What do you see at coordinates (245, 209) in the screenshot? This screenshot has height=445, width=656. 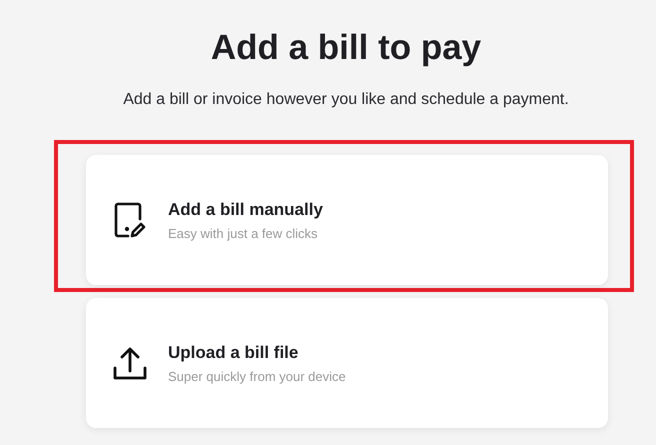 I see `option-title: Add a bill manually` at bounding box center [245, 209].